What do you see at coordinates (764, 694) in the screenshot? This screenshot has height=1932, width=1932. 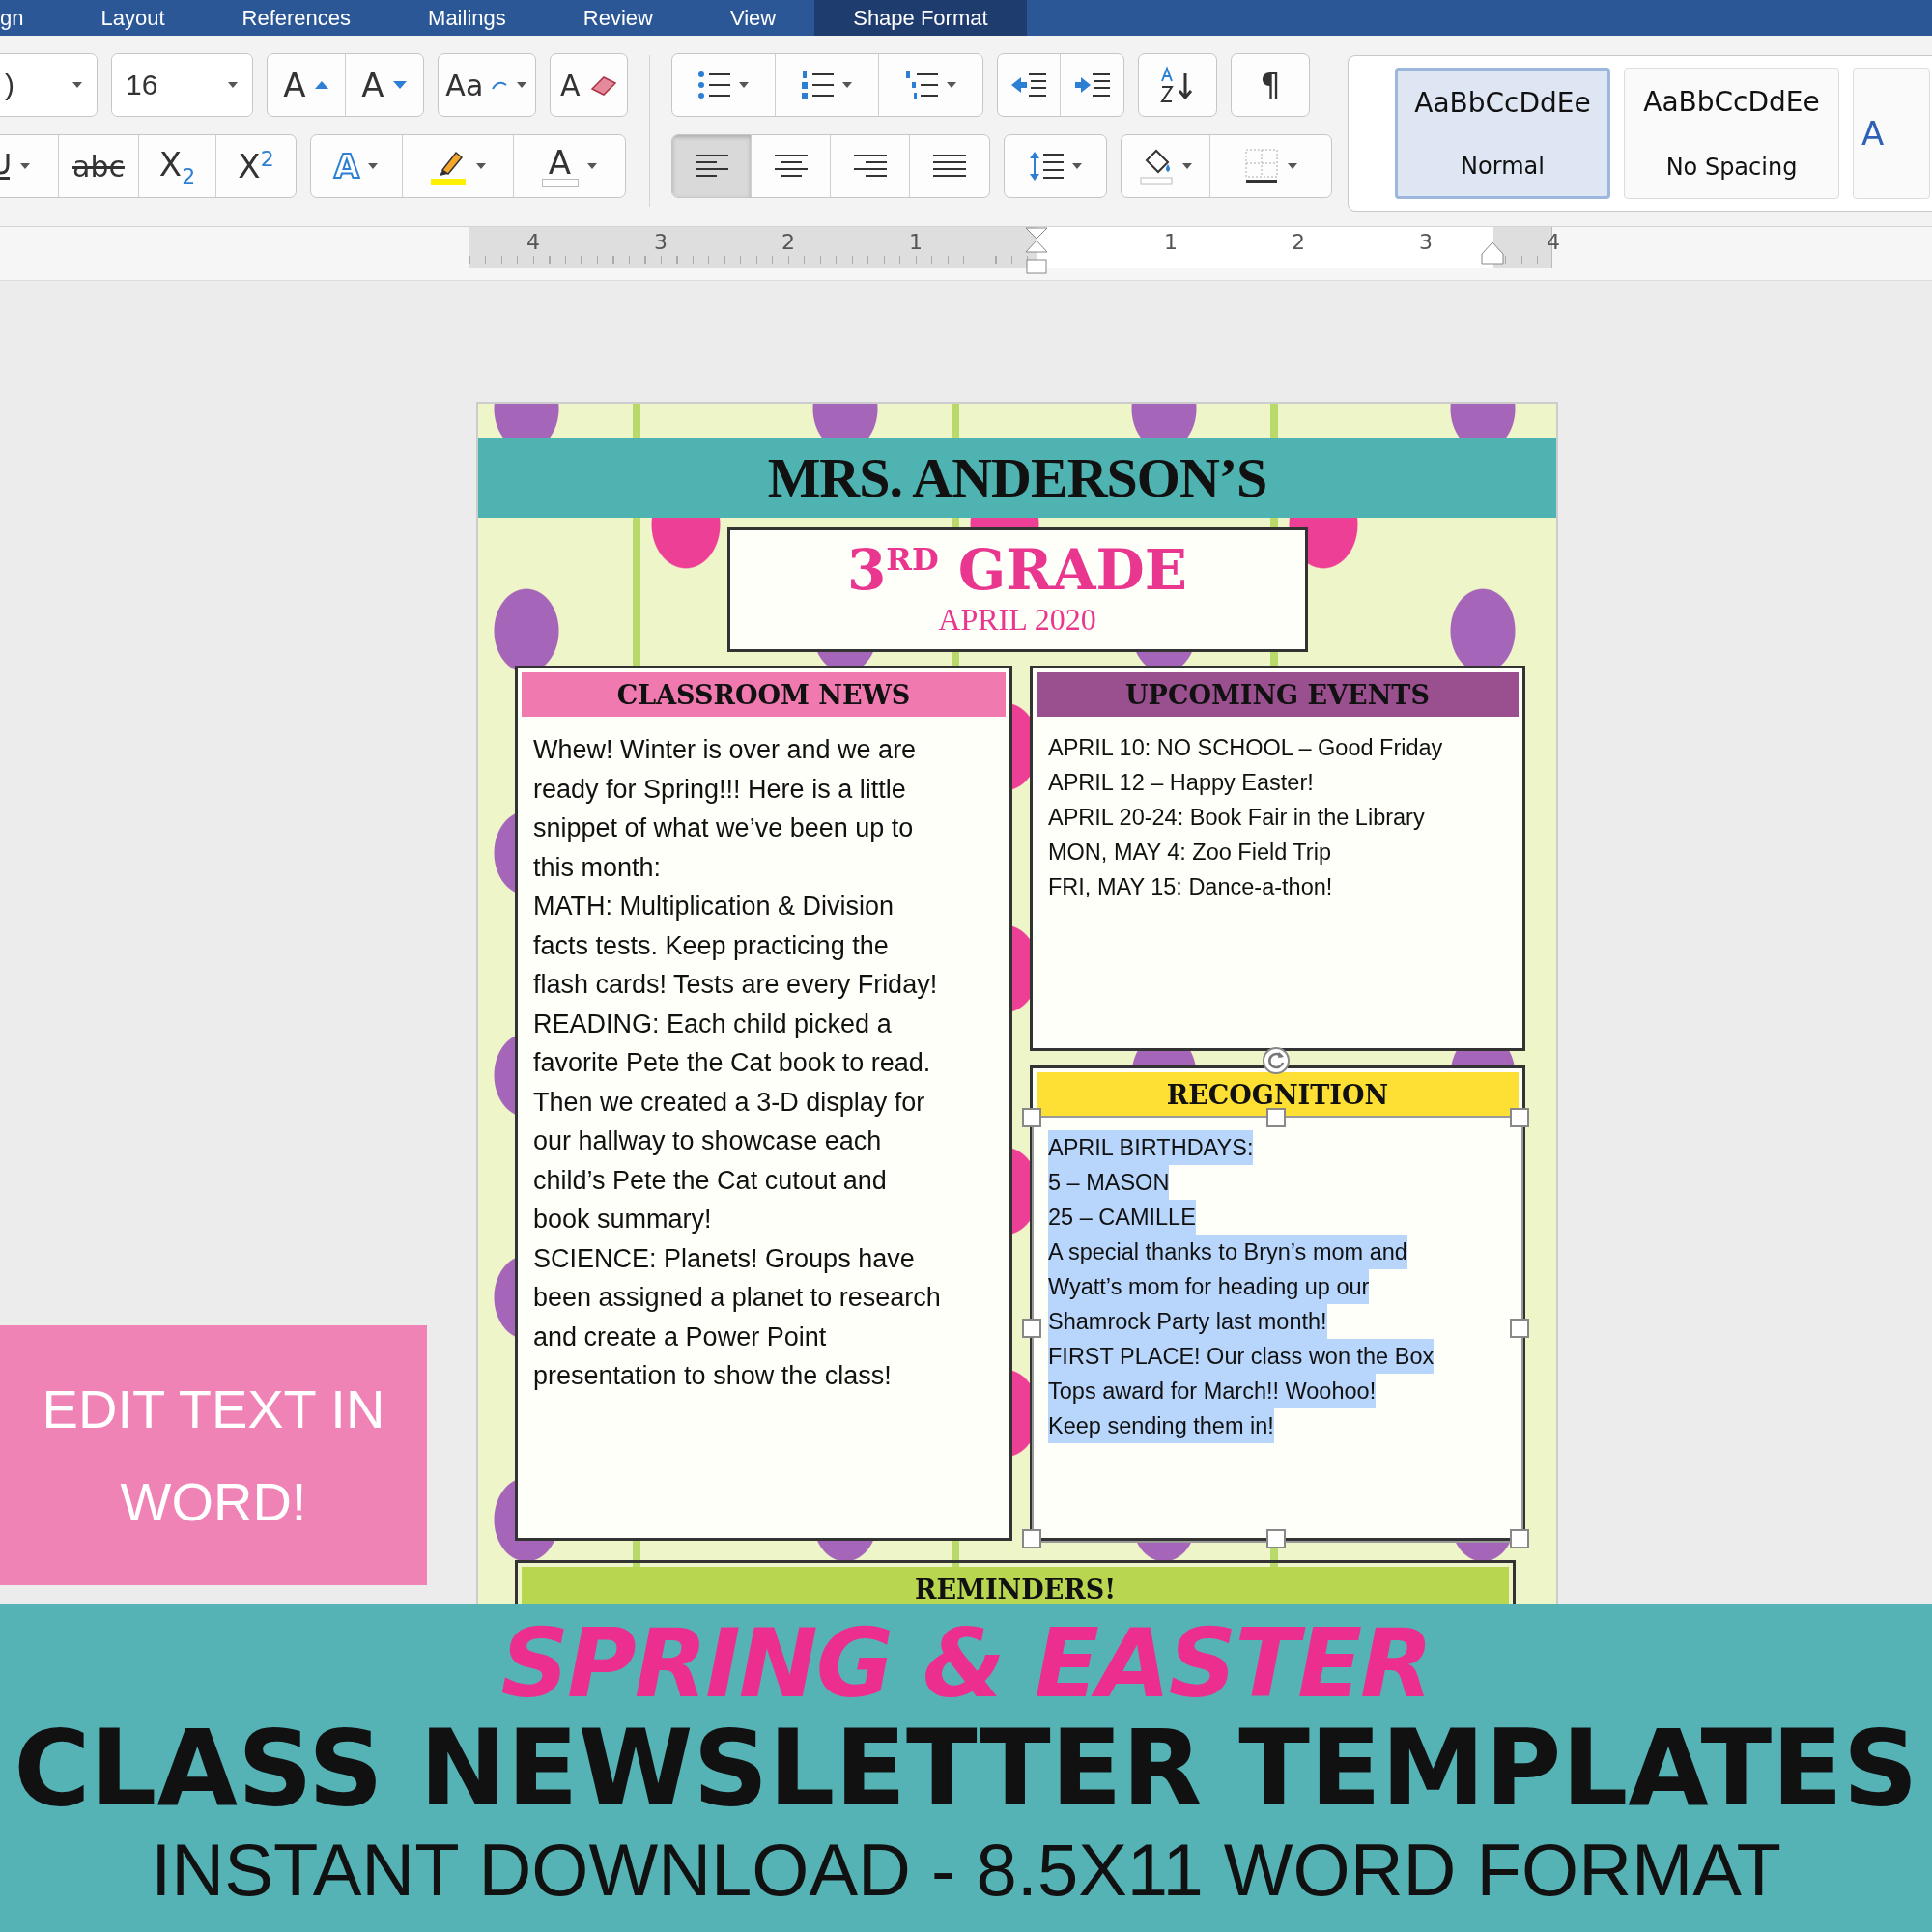 I see `section-header: CLASSROOM NEWS` at bounding box center [764, 694].